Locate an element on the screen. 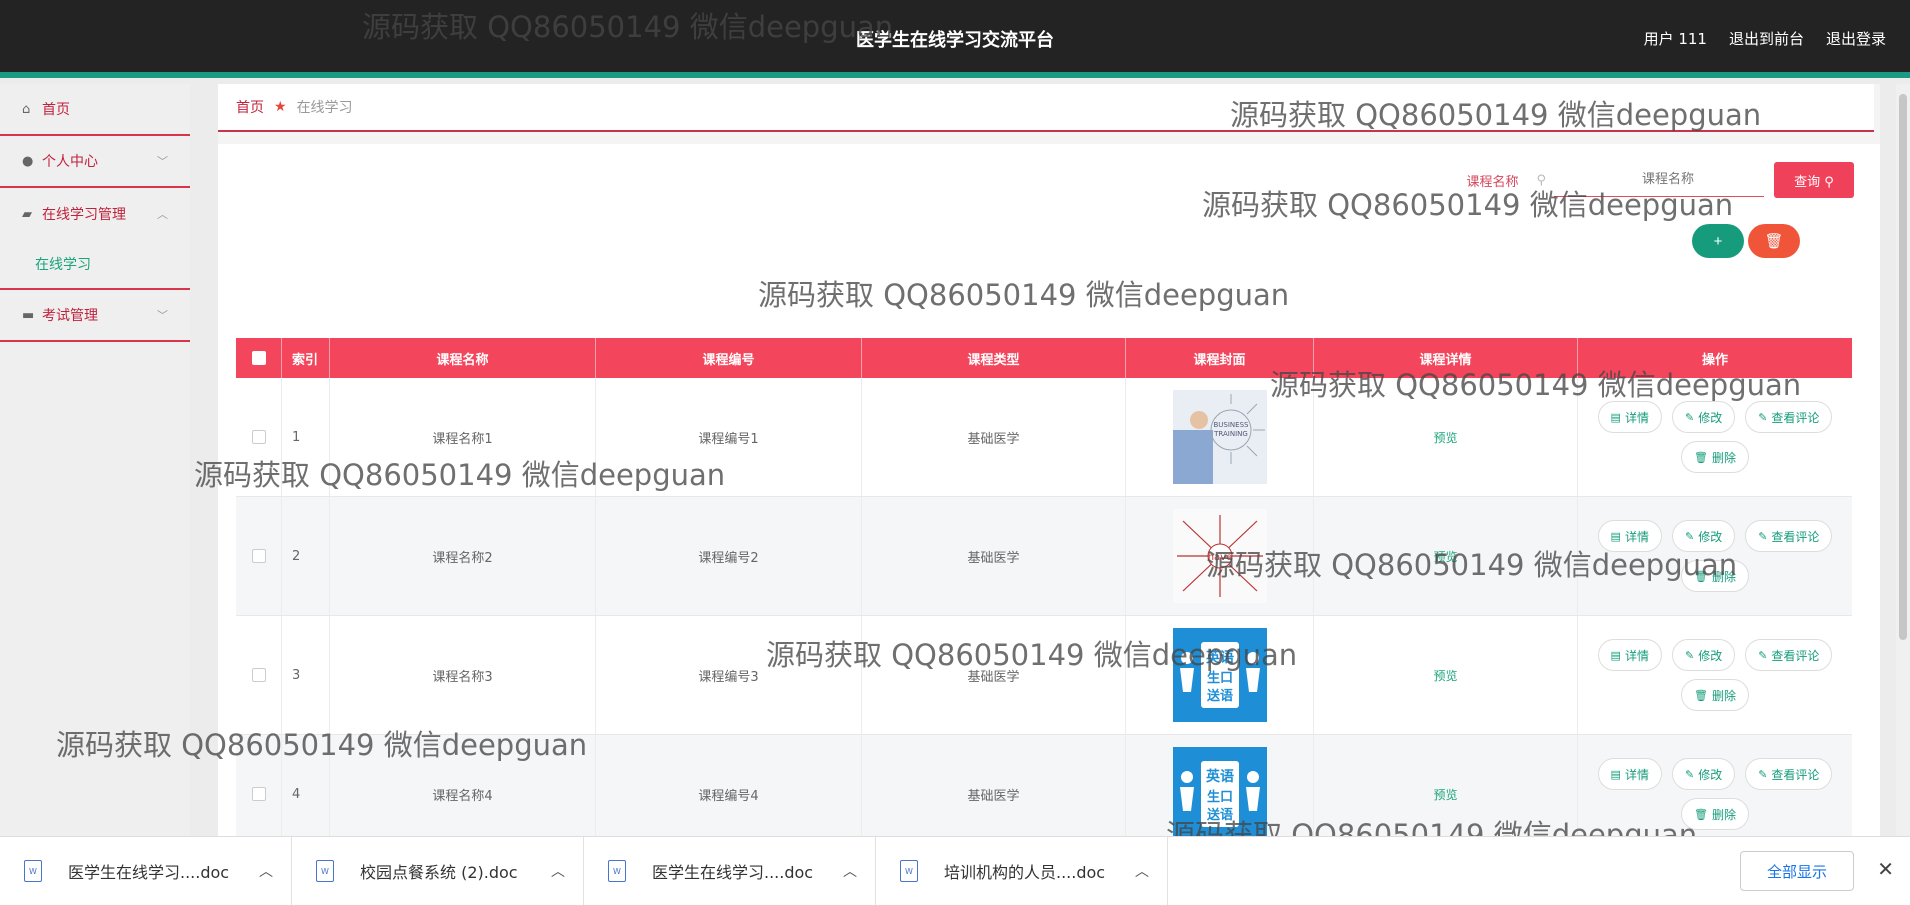 The image size is (1910, 905). cell-detail: 预览 is located at coordinates (1446, 437).